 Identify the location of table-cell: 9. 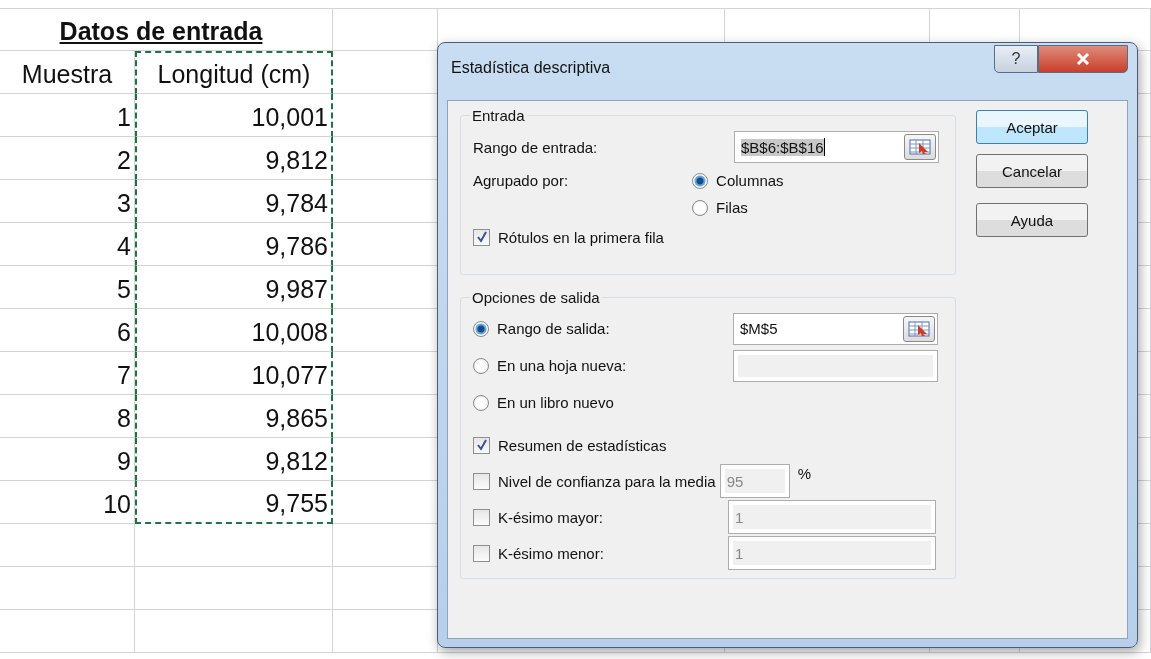
(67, 459).